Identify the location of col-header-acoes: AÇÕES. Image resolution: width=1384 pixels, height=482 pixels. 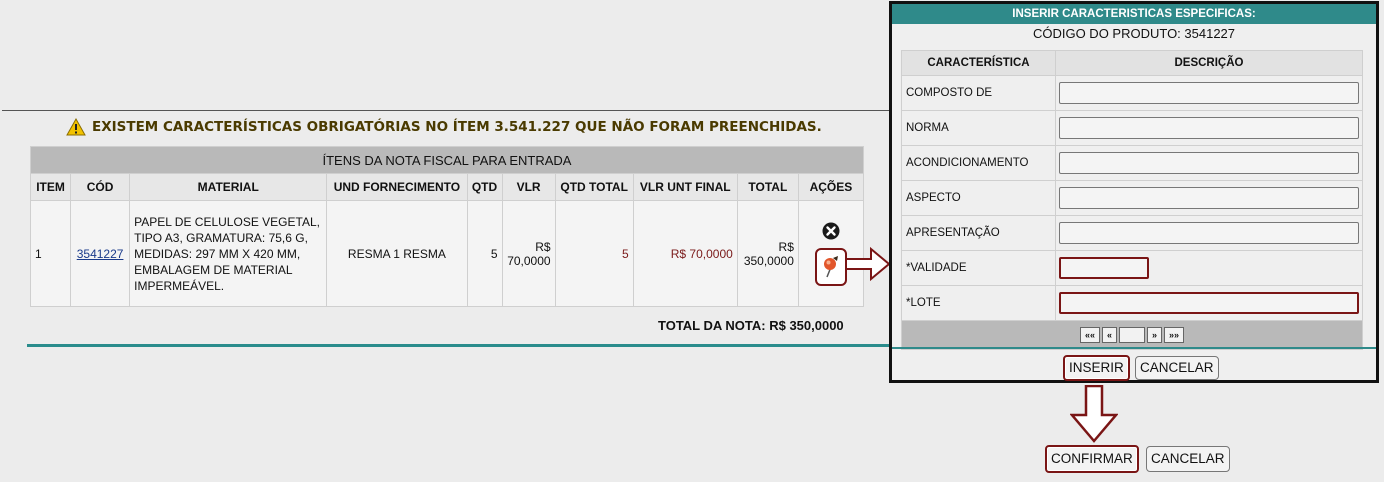
(831, 187).